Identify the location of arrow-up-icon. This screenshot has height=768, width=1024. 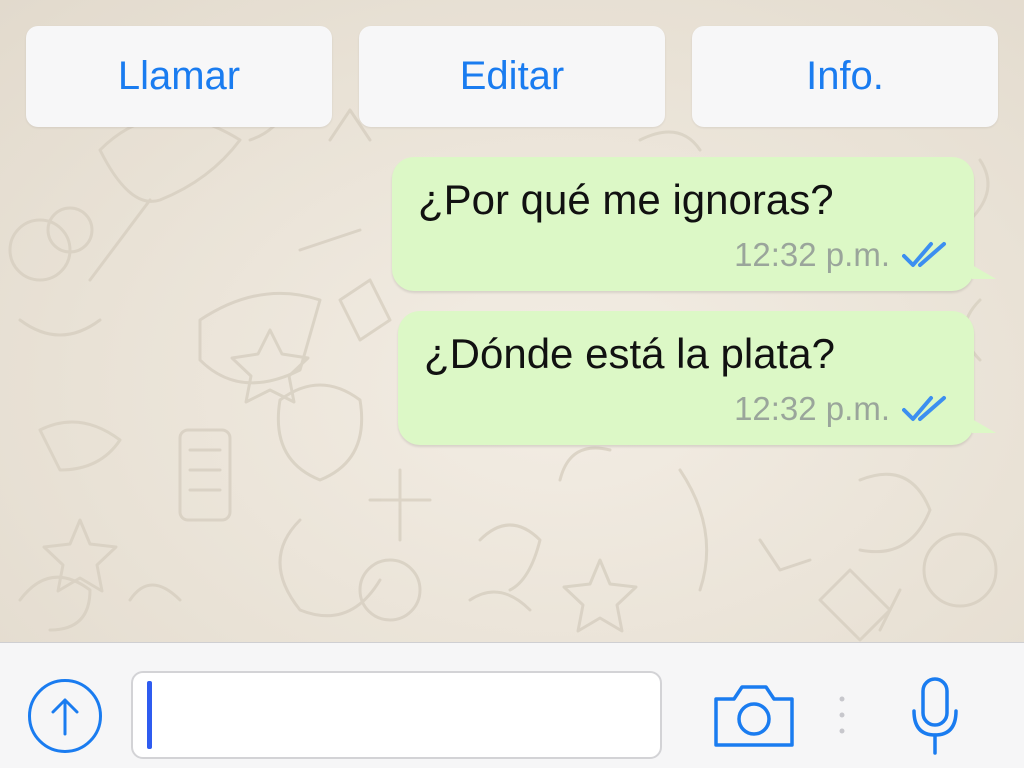
(65, 717).